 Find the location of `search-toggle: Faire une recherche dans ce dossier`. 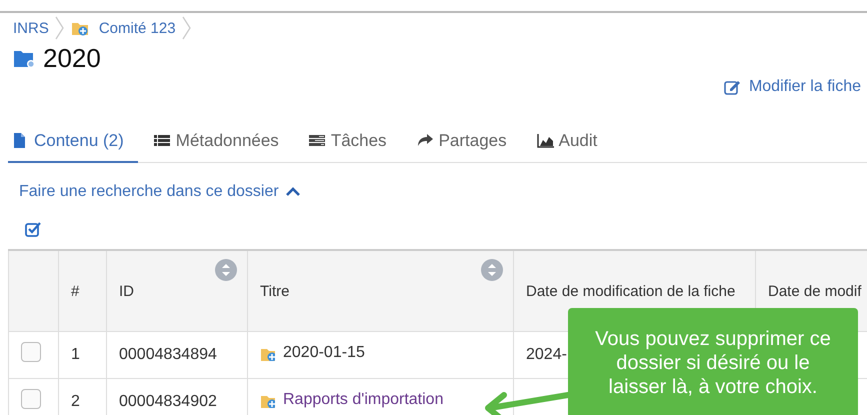

search-toggle: Faire une recherche dans ce dossier is located at coordinates (160, 192).